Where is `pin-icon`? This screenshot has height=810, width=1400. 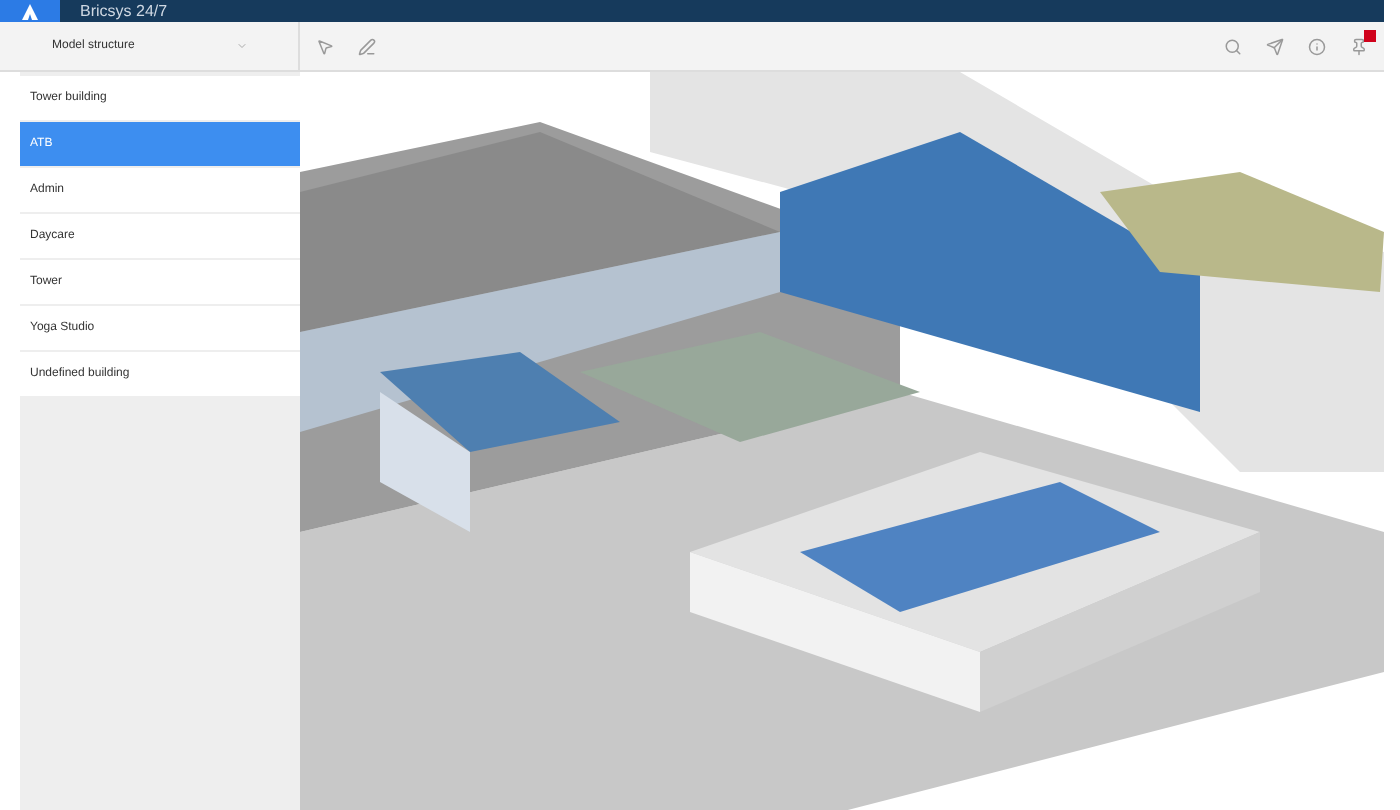 pin-icon is located at coordinates (1359, 46).